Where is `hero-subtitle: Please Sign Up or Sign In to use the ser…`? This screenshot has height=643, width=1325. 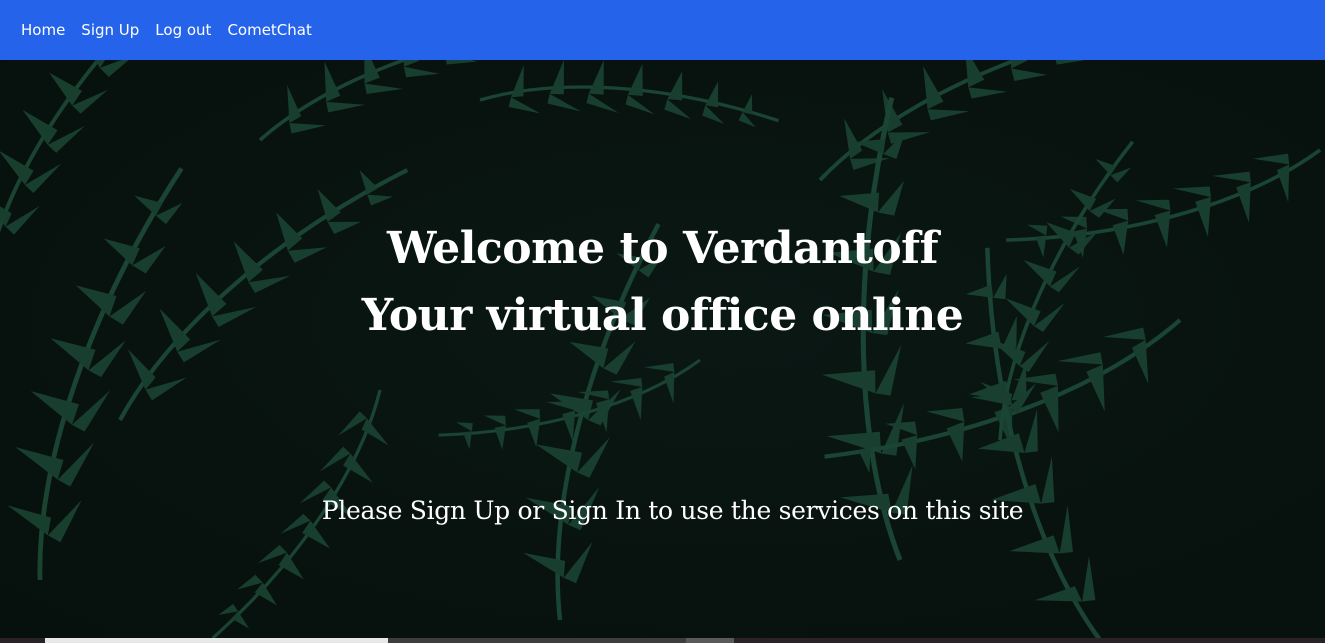 hero-subtitle: Please Sign Up or Sign In to use the ser… is located at coordinates (672, 510).